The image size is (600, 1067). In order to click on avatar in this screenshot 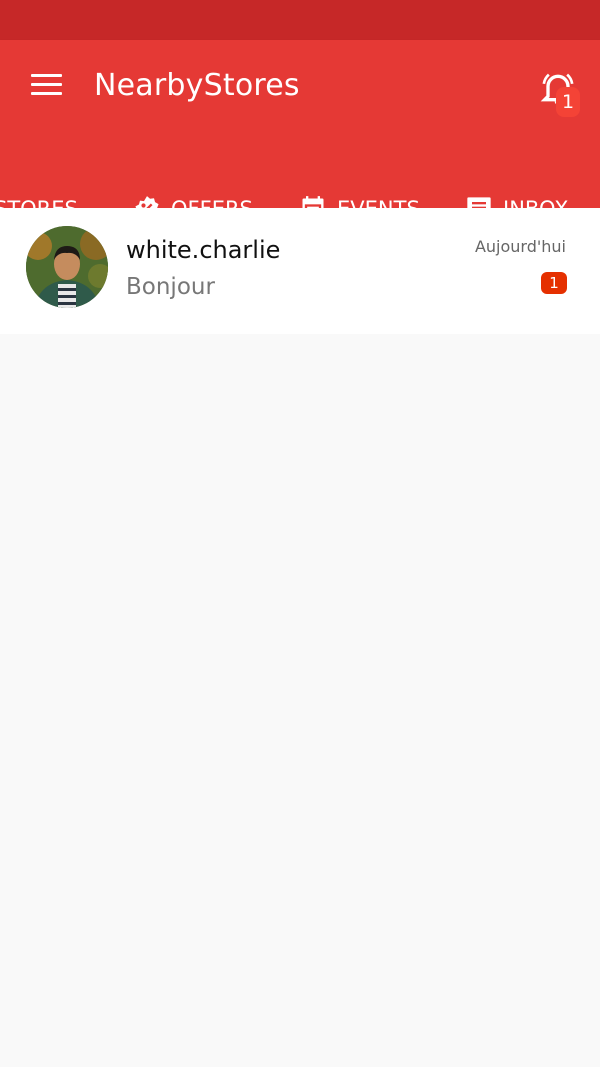, I will do `click(67, 267)`.